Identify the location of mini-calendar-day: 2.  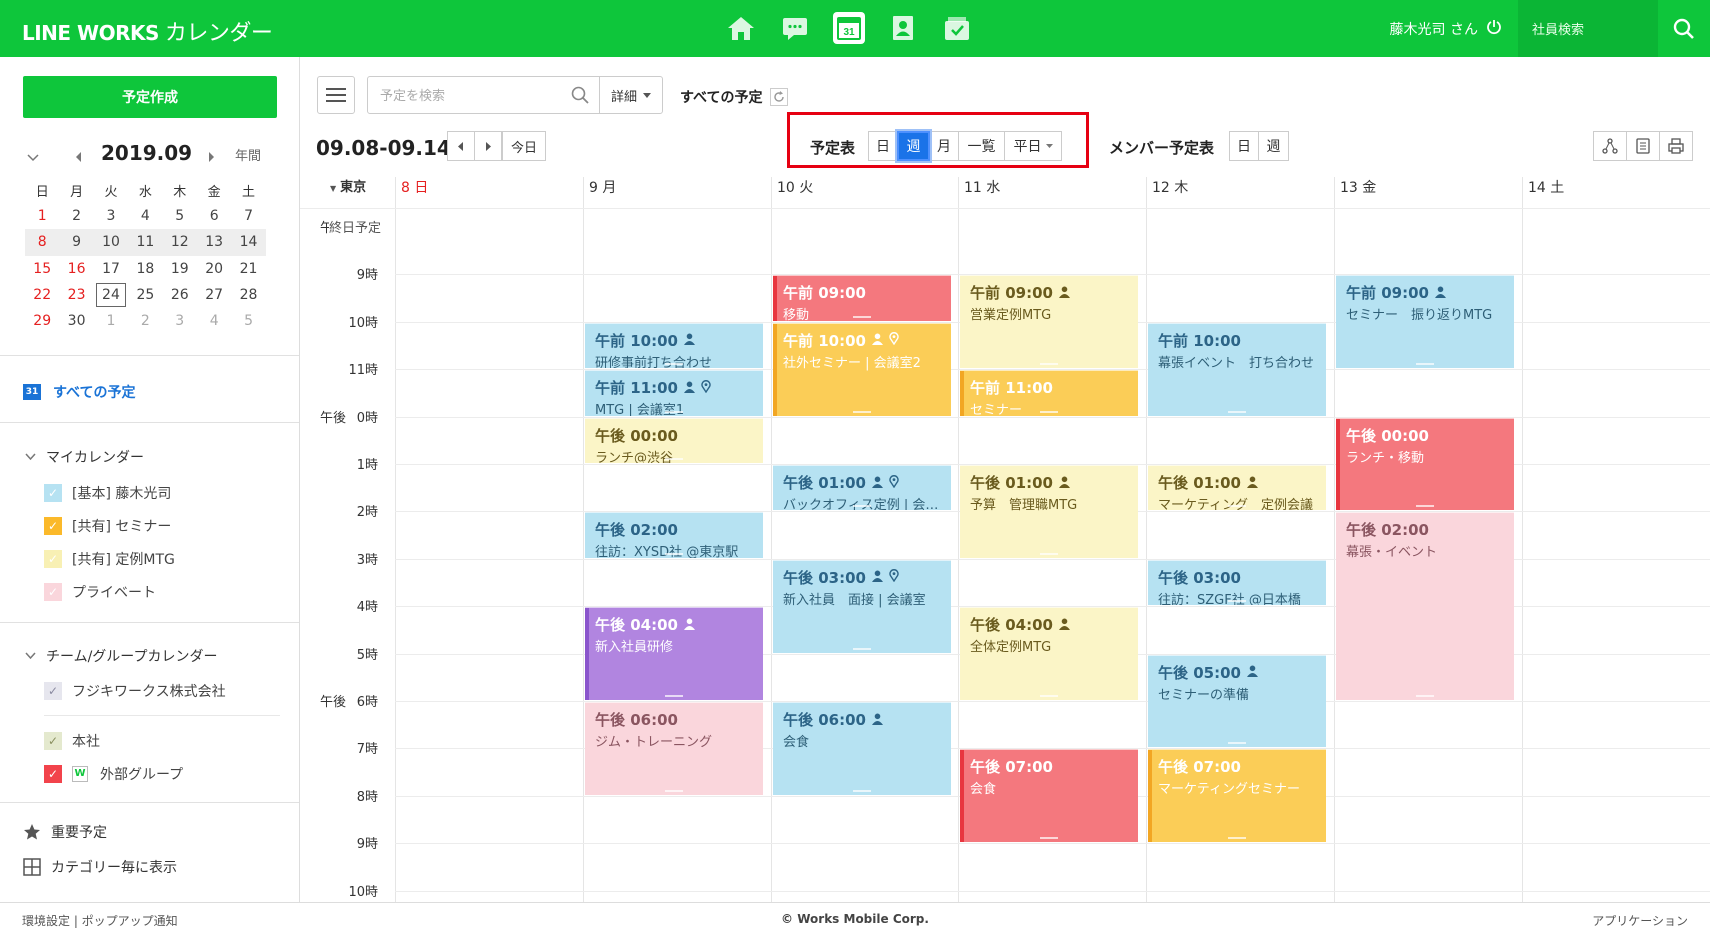
(76, 216).